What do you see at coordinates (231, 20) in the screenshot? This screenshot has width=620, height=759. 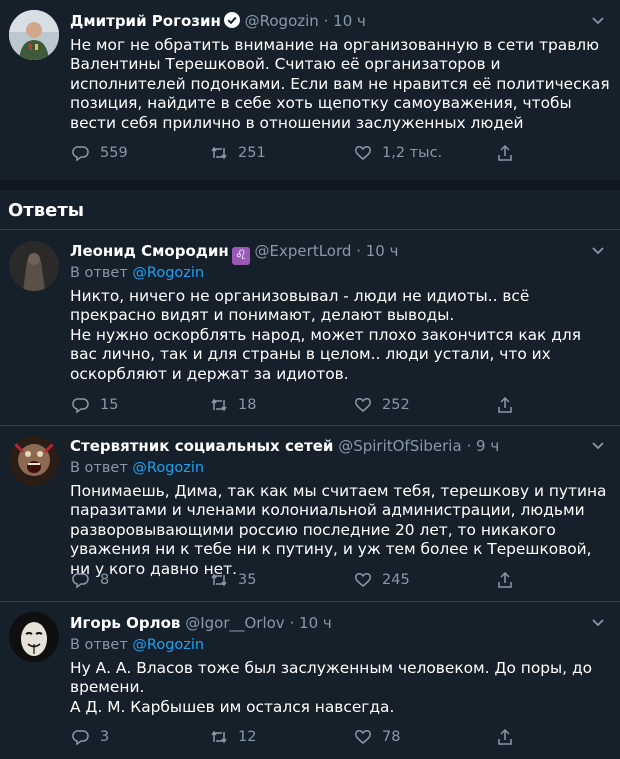 I see `verified-icon` at bounding box center [231, 20].